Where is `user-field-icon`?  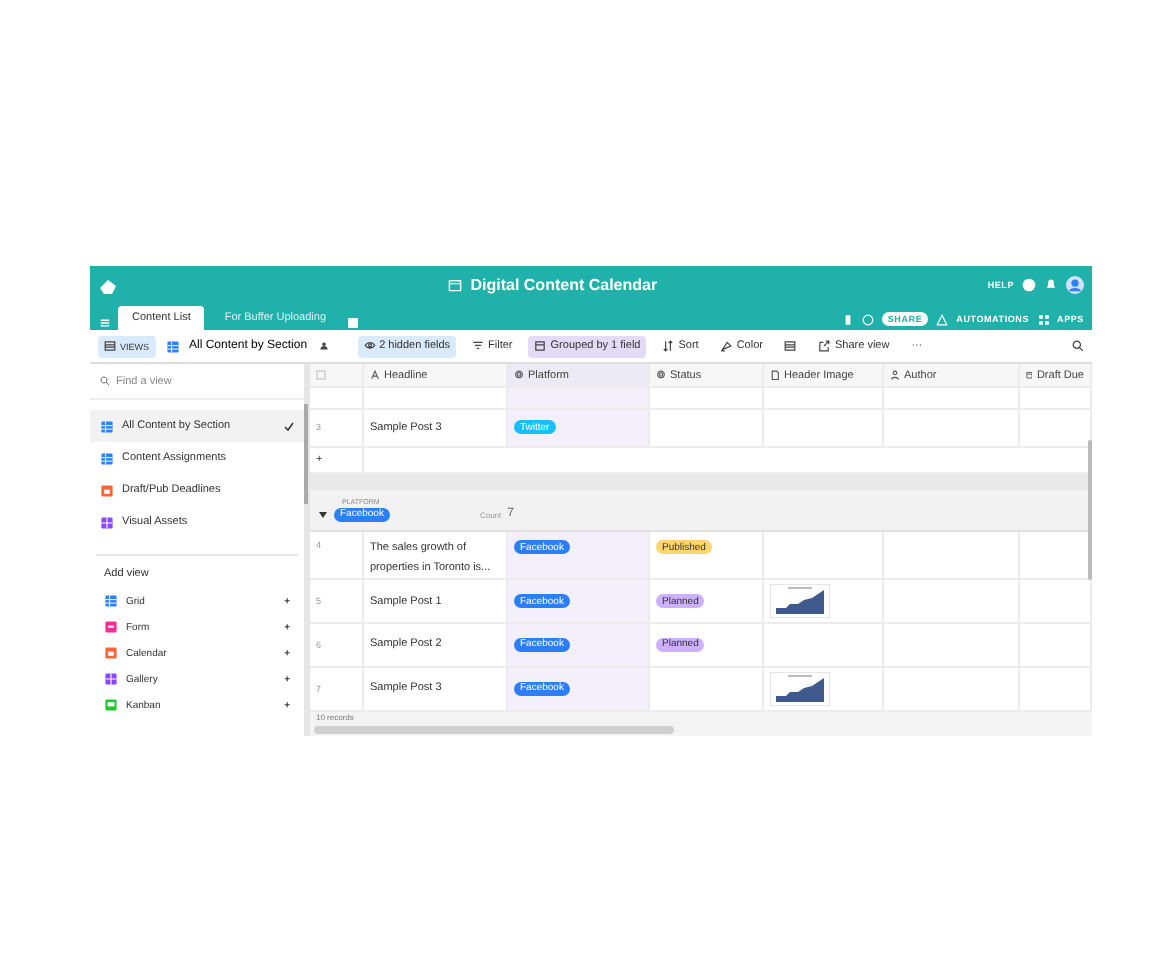
user-field-icon is located at coordinates (895, 375).